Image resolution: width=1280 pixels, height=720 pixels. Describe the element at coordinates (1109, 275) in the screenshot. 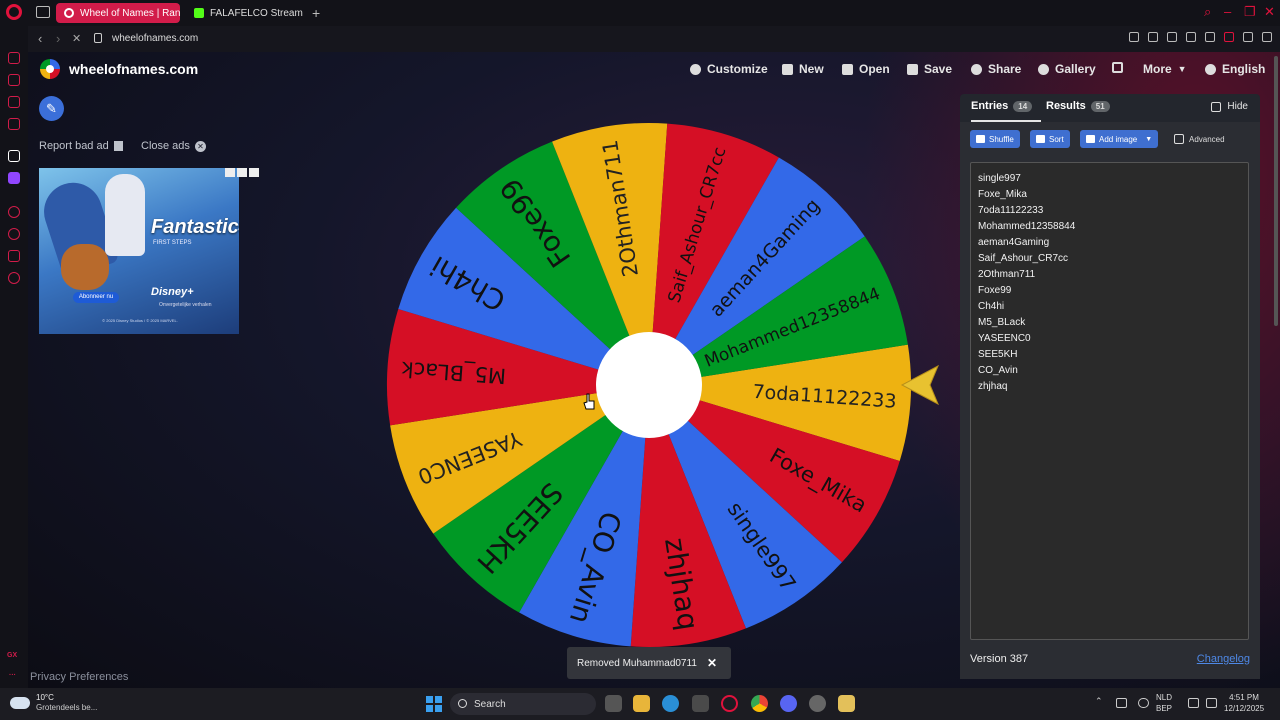

I see `entry-line: 2Othman711` at that location.